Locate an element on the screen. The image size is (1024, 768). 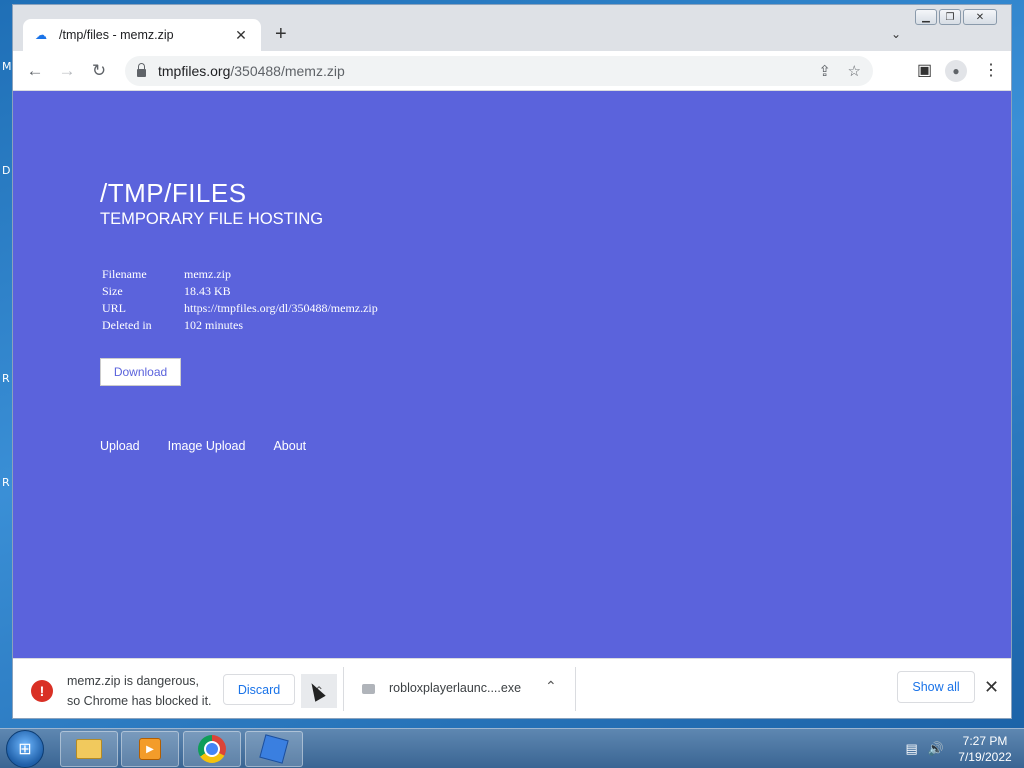
taskbar-explorer is located at coordinates (89, 749).